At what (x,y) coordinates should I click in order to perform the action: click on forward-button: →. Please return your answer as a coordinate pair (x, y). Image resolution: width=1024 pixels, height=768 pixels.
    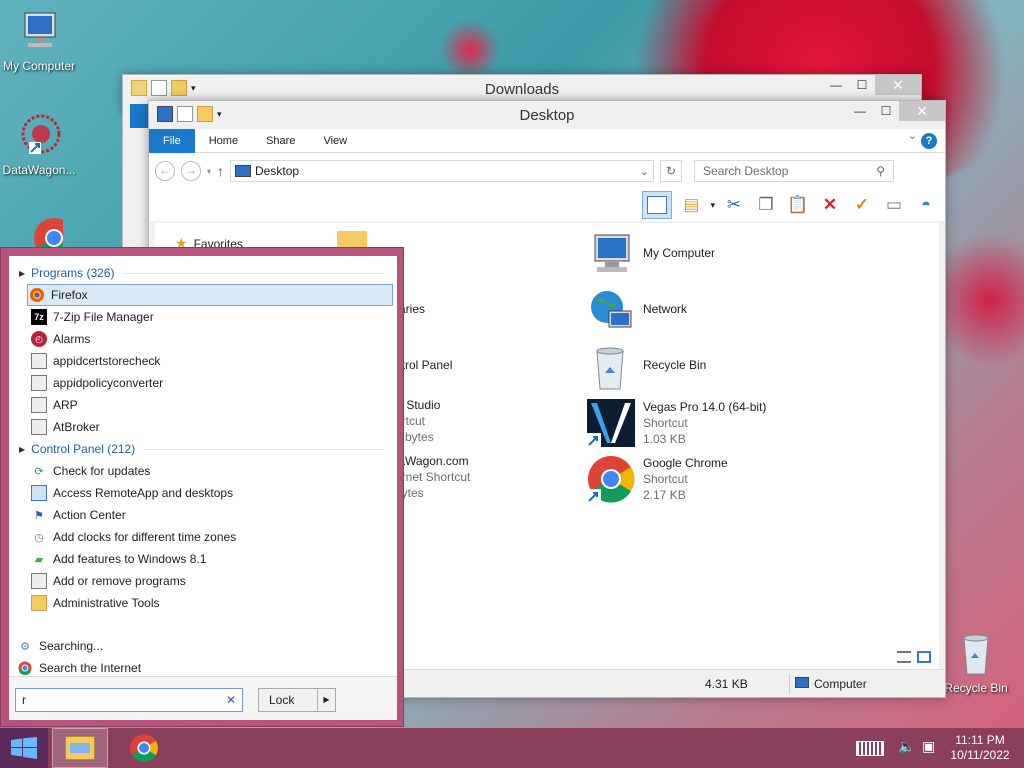
    Looking at the image, I should click on (191, 171).